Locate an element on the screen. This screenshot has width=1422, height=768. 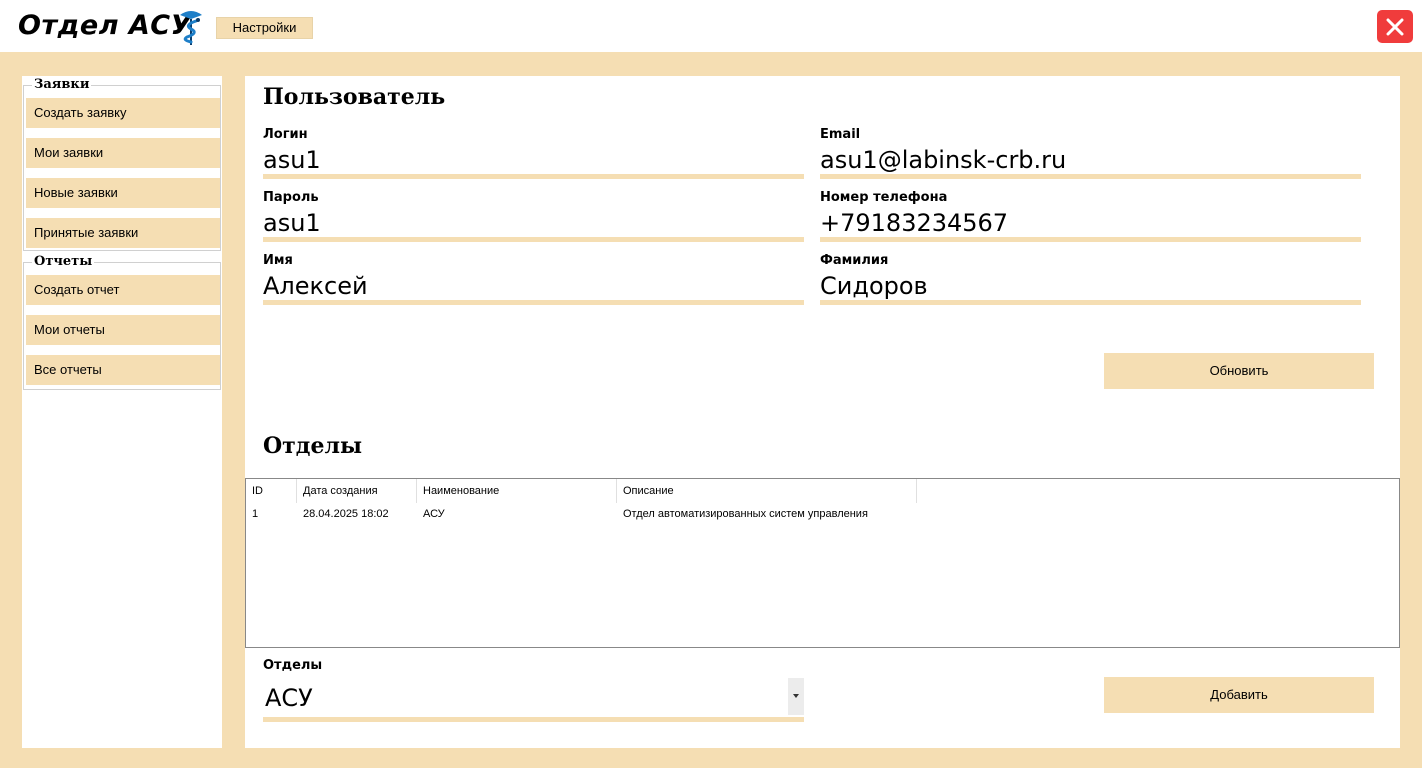
login-field is located at coordinates (533, 162).